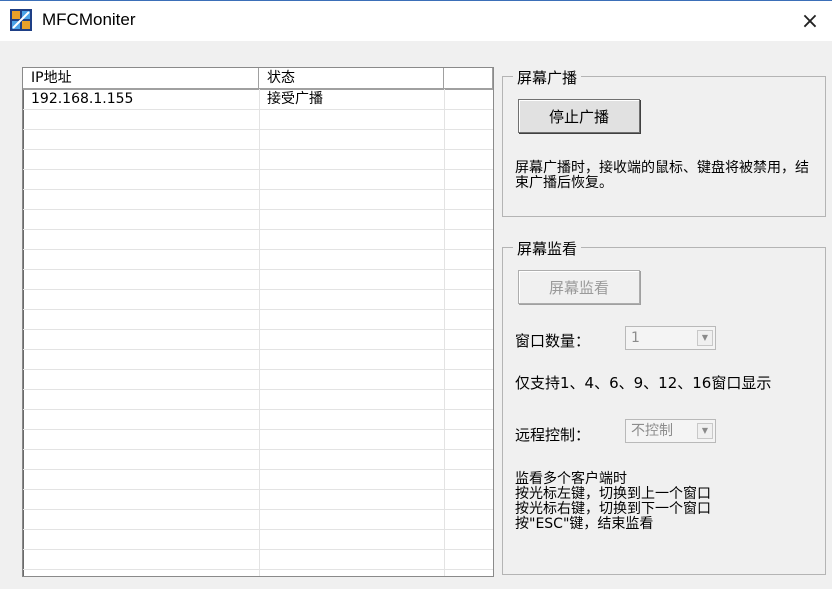  I want to click on help-line: 按"ESC"键，结束监看, so click(584, 524).